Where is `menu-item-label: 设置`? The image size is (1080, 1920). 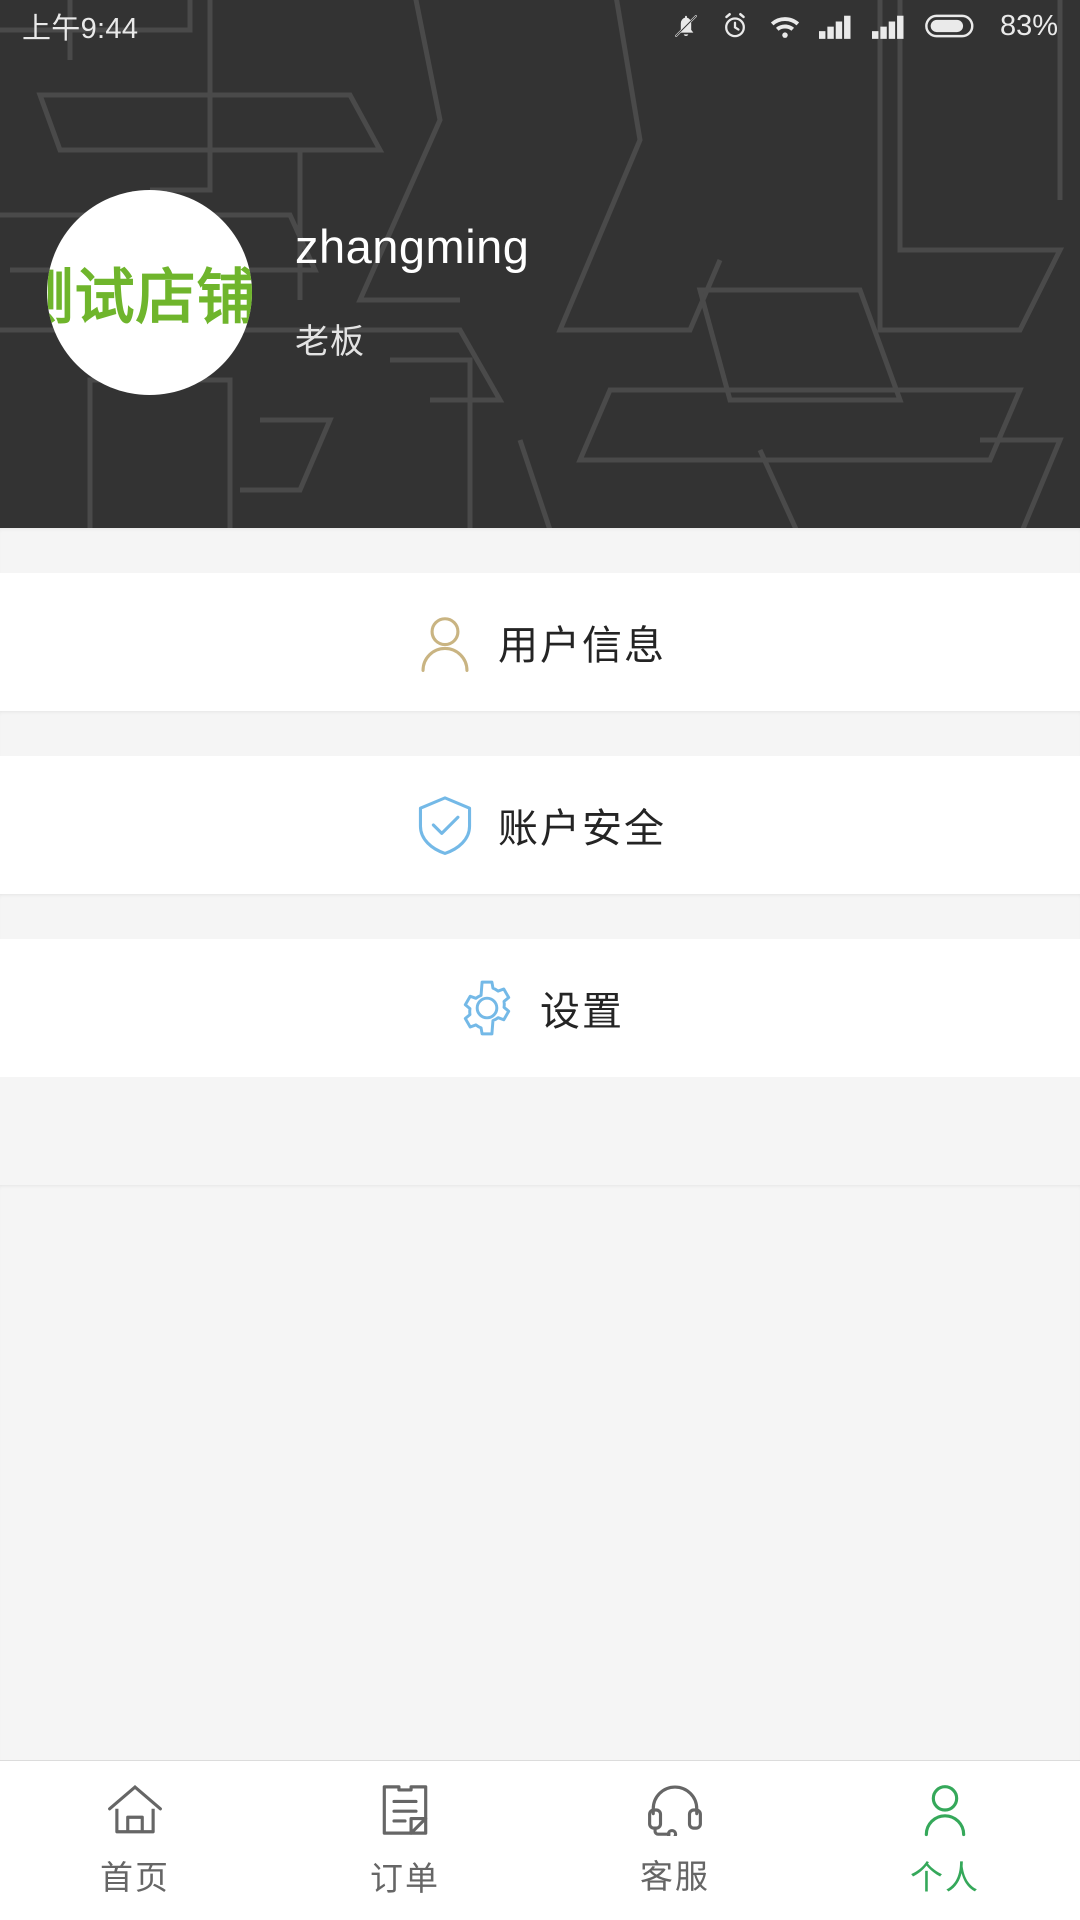
menu-item-label: 设置 is located at coordinates (582, 1012).